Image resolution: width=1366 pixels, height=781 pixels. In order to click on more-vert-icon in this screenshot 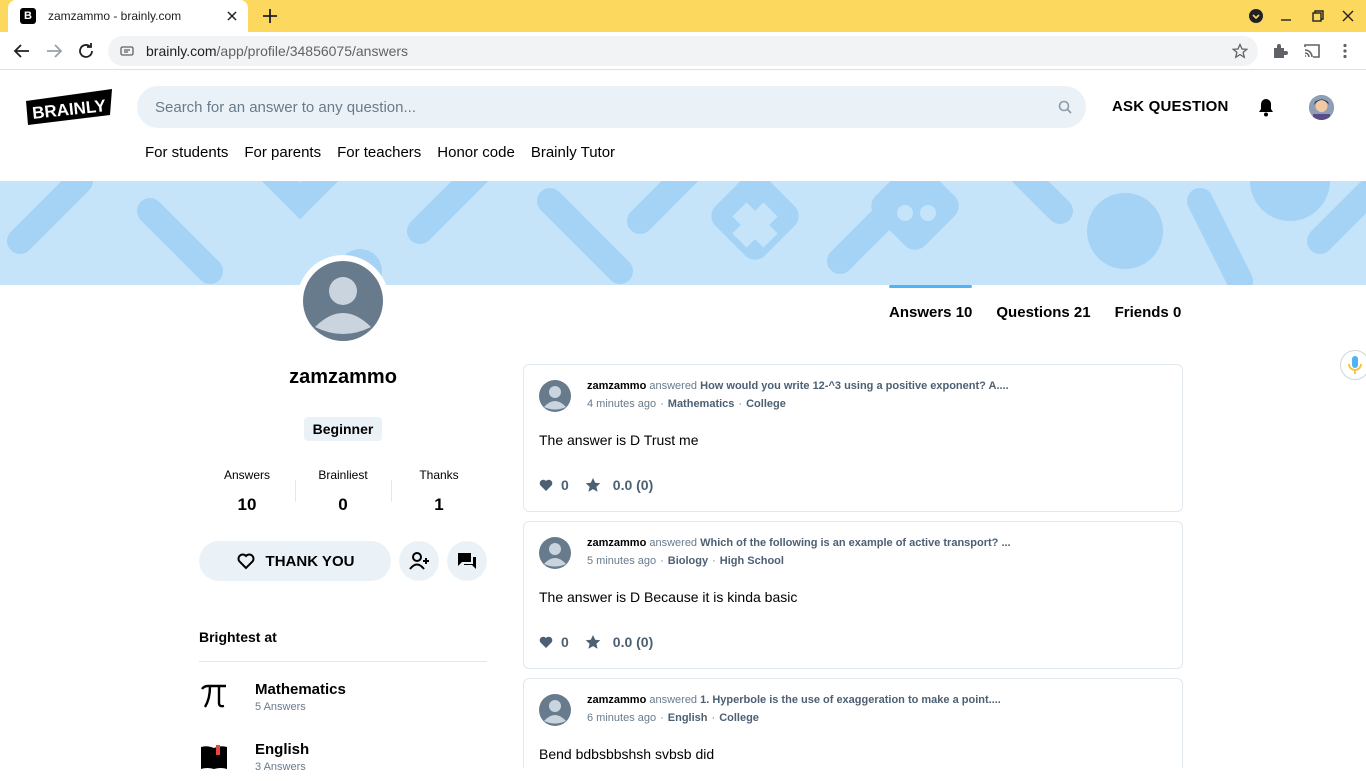, I will do `click(1345, 51)`.